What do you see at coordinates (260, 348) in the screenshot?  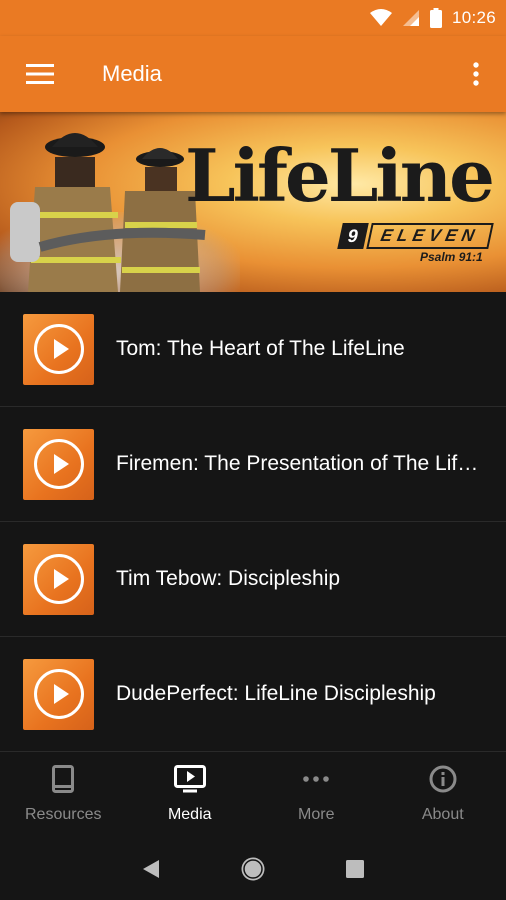 I see `media-item-title: Tom: The Heart of The LifeLine` at bounding box center [260, 348].